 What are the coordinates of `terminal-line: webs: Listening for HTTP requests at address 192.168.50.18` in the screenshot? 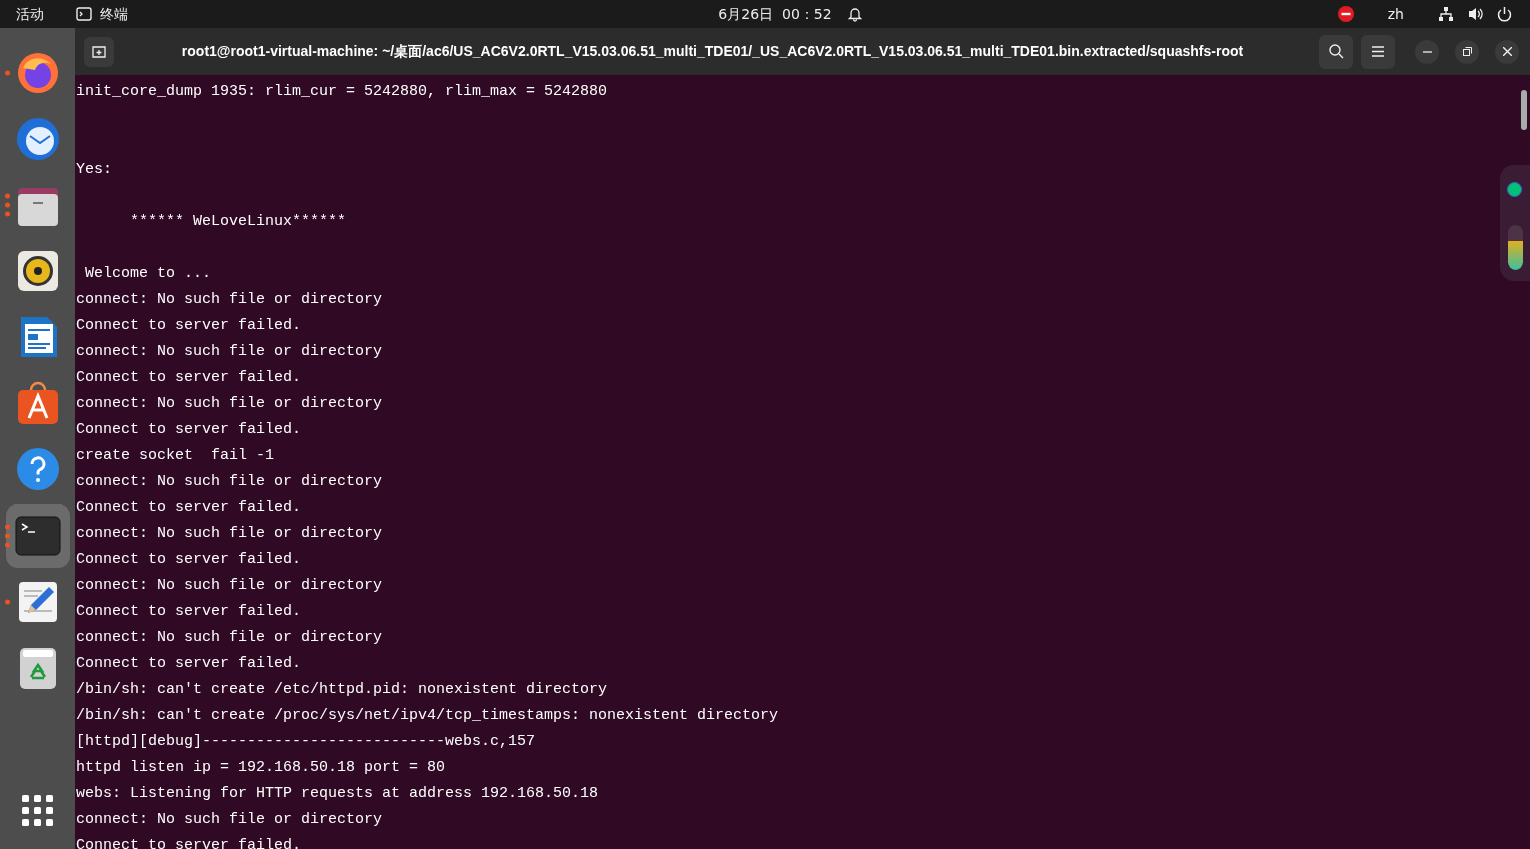 It's located at (337, 793).